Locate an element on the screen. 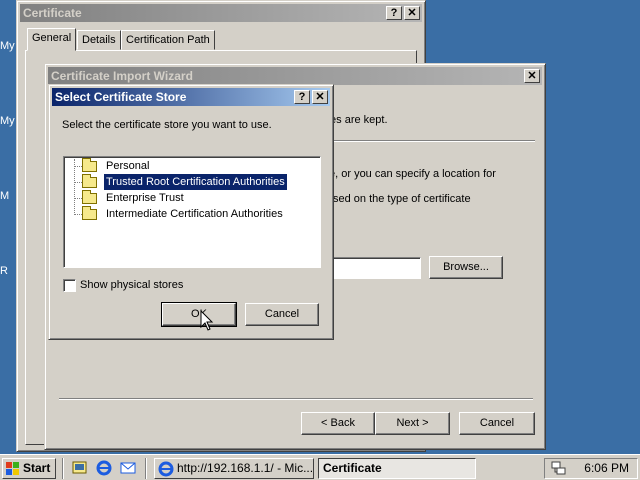 This screenshot has width=640, height=480. wizard-text-line: sed on the type of certificate is located at coordinates (402, 199).